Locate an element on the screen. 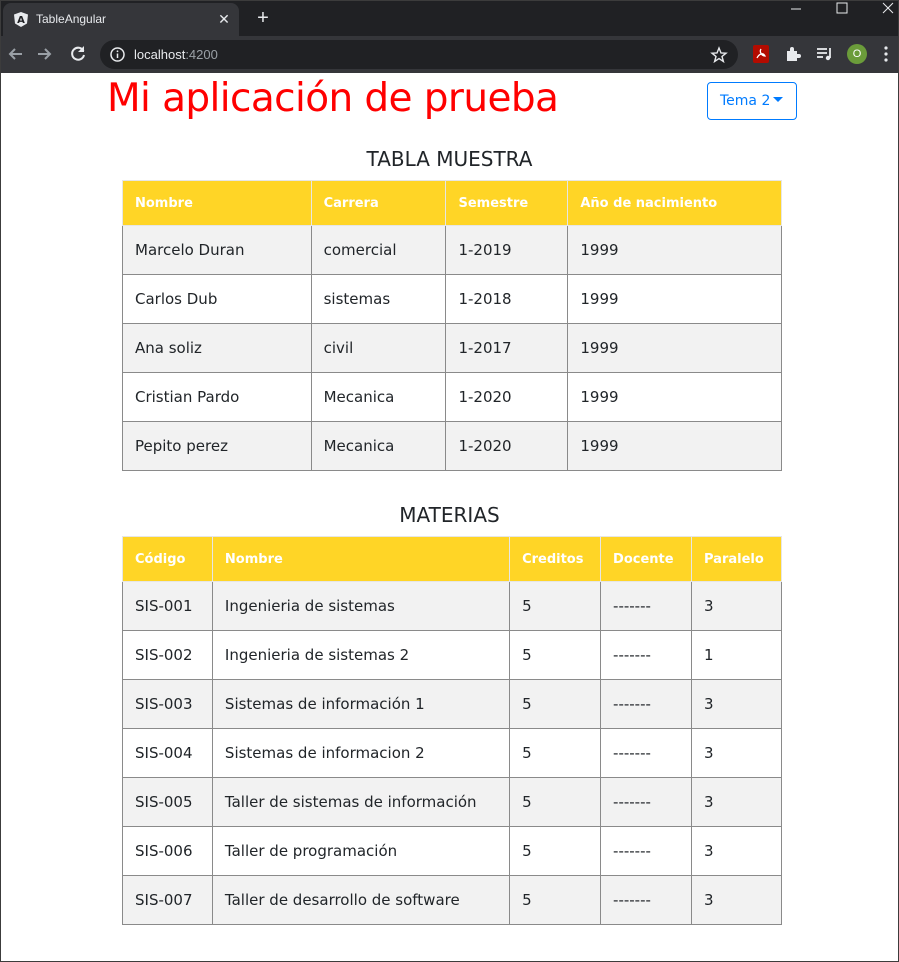 The image size is (899, 962). theme-dropdown-button: Tema 2 is located at coordinates (752, 101).